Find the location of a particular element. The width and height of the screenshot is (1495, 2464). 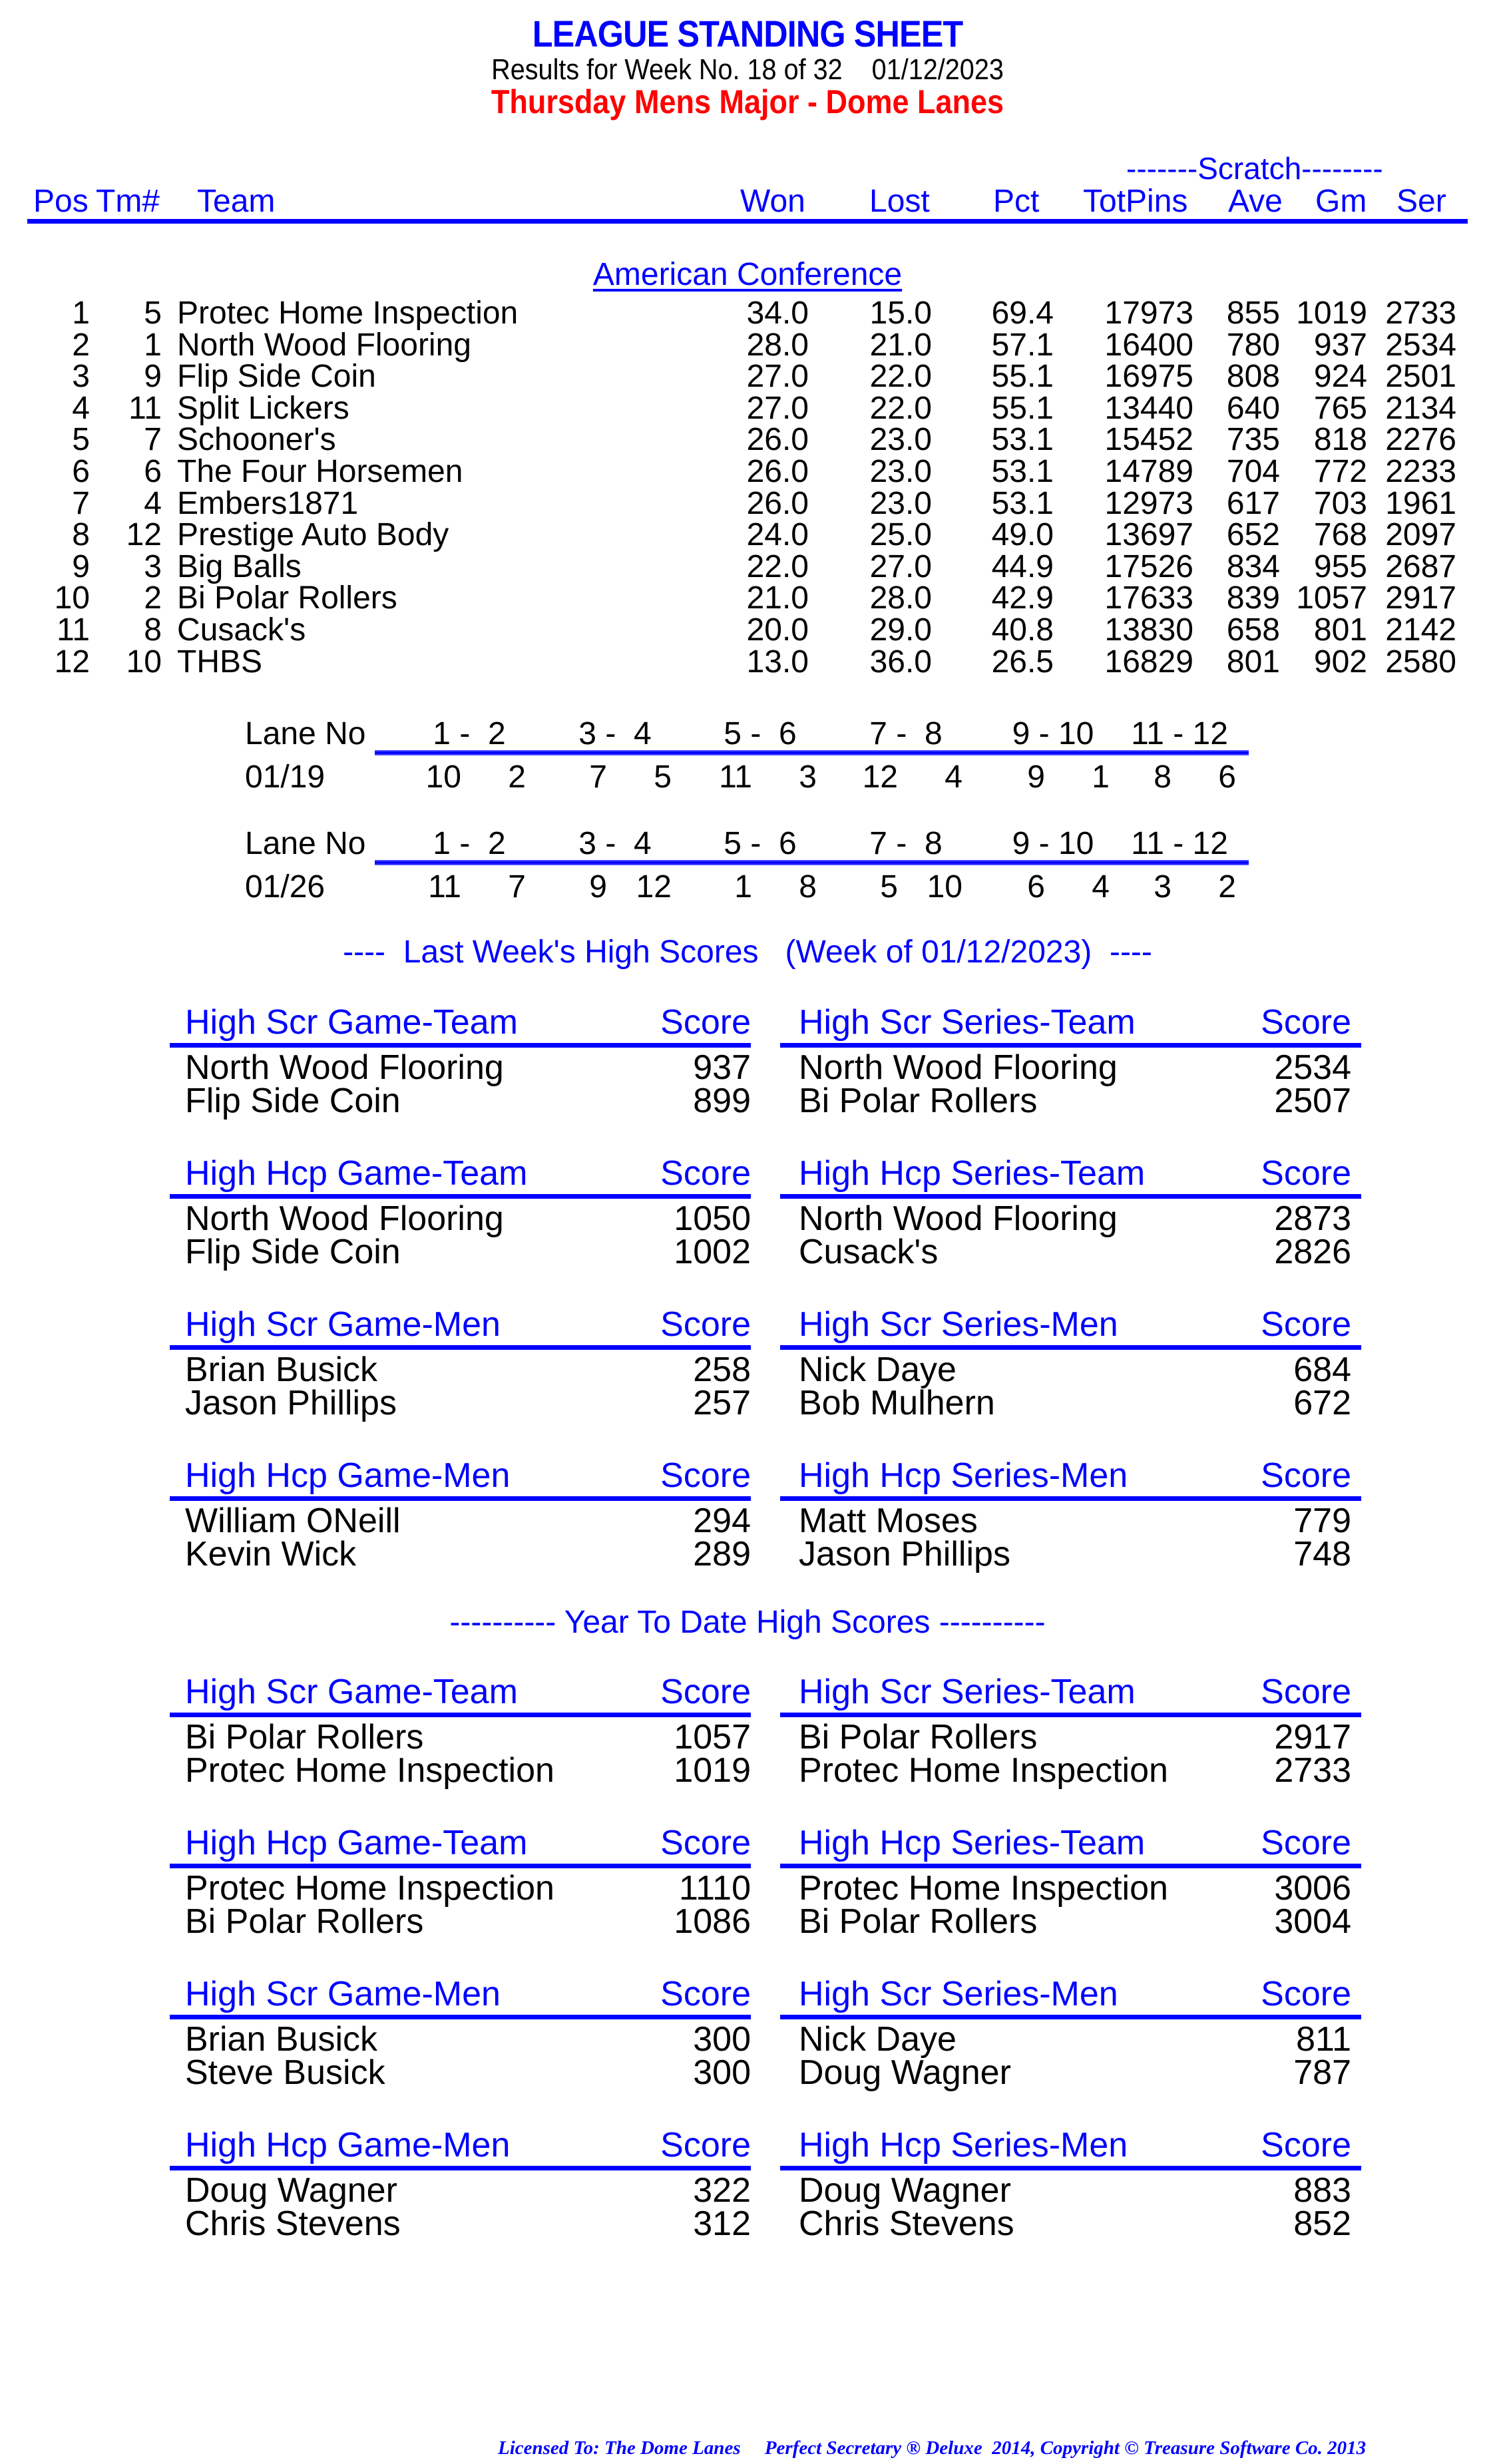

page-title: LEAGUE STANDING SHEET is located at coordinates (748, 34).